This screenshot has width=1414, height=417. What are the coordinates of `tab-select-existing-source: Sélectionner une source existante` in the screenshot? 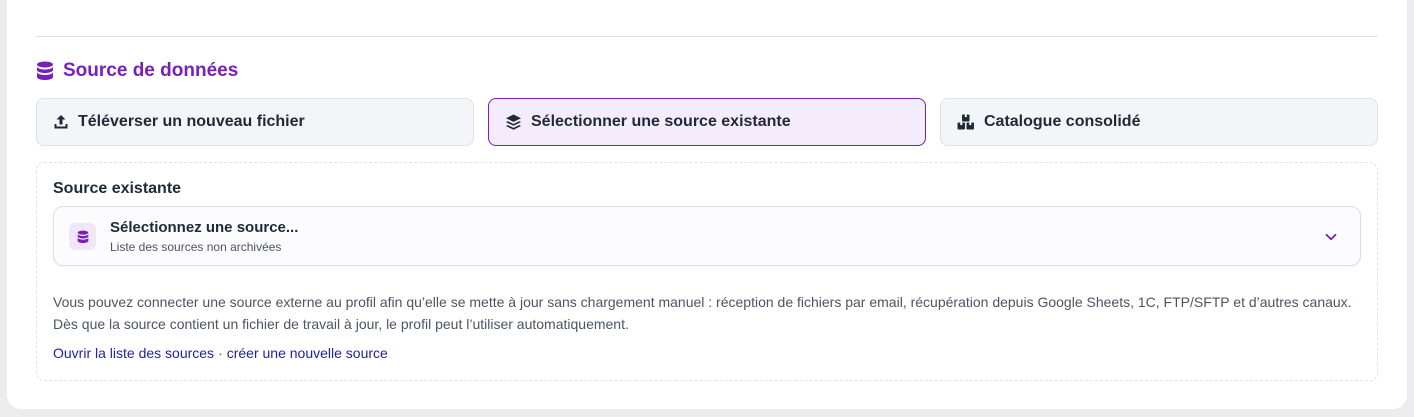 It's located at (707, 122).